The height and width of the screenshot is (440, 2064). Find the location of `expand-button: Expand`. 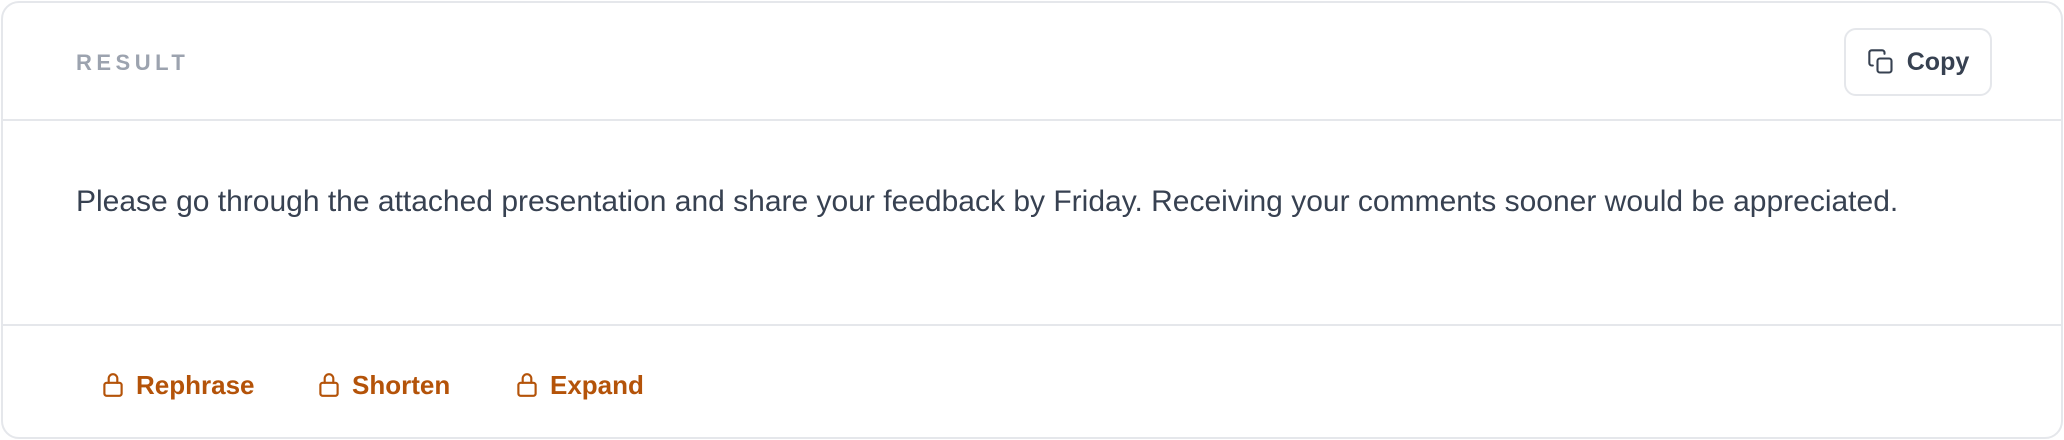

expand-button: Expand is located at coordinates (579, 385).